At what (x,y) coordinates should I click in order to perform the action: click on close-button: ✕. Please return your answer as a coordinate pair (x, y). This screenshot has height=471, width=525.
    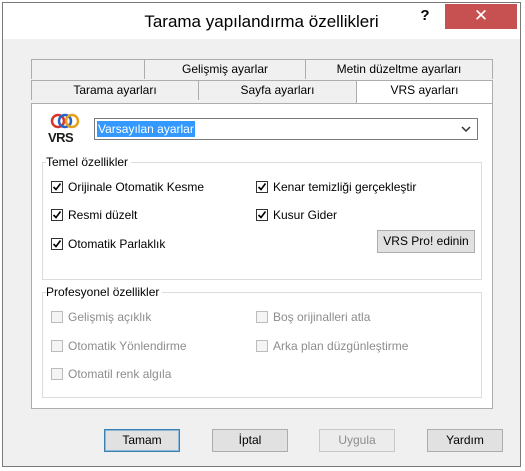
    Looking at the image, I should click on (481, 16).